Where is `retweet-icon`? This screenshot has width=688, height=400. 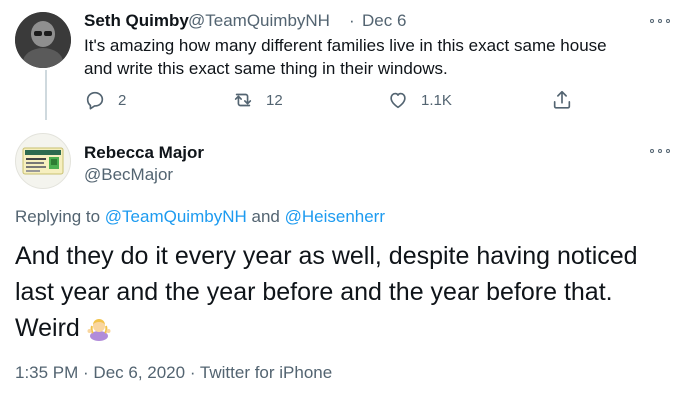
retweet-icon is located at coordinates (243, 100).